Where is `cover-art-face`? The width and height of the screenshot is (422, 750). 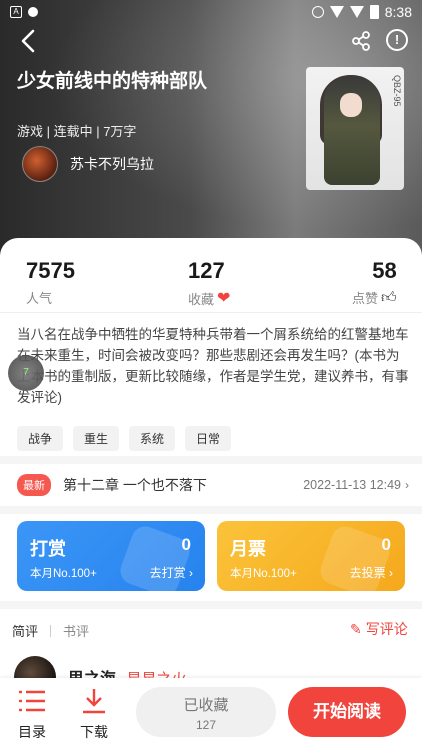
cover-art-face is located at coordinates (351, 105).